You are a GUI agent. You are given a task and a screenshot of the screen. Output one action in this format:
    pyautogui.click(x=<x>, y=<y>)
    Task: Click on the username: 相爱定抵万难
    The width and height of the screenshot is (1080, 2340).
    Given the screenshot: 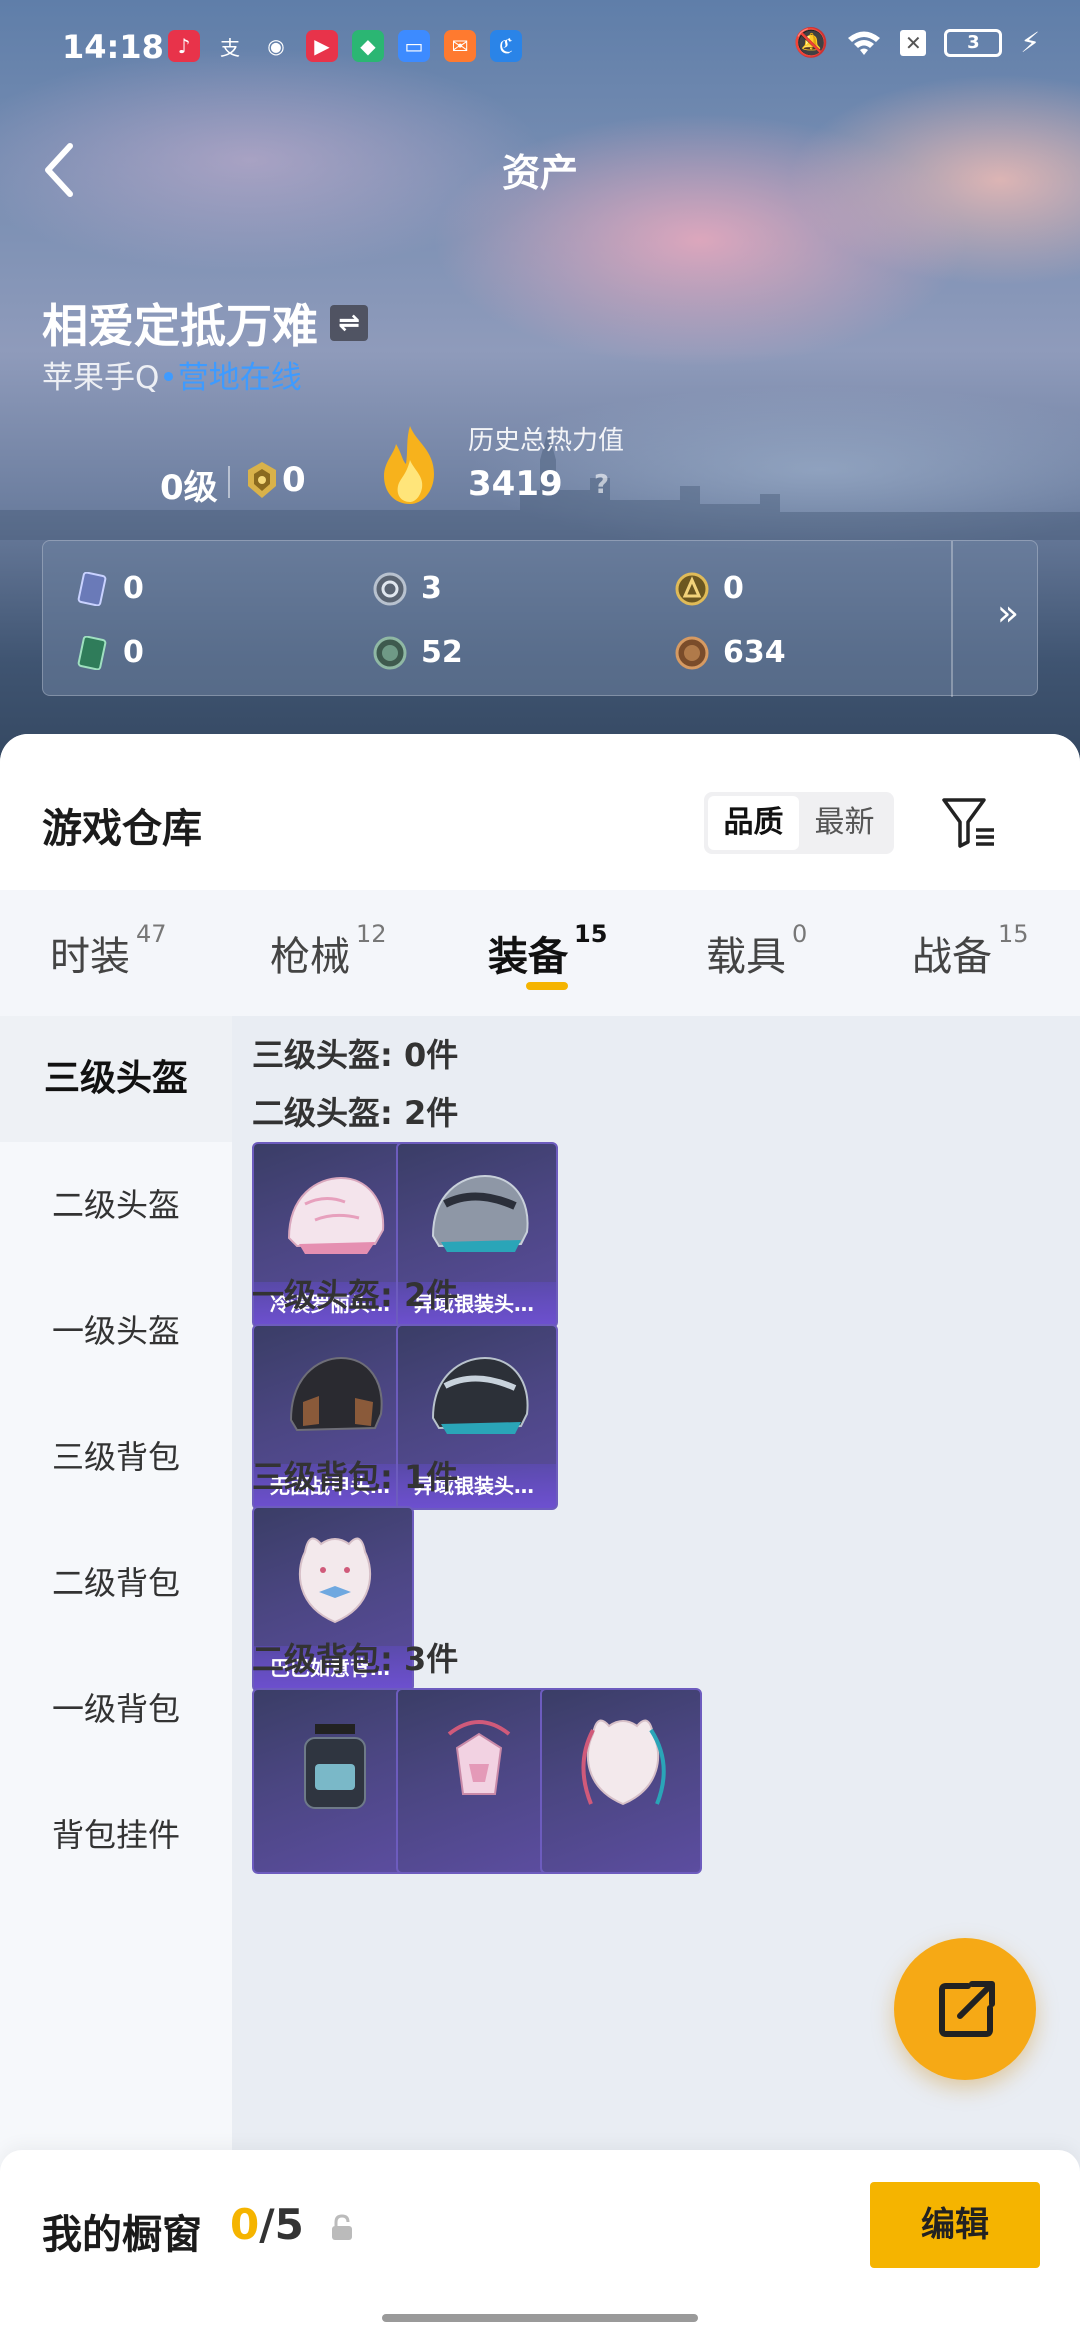 What is the action you would take?
    pyautogui.click(x=180, y=326)
    